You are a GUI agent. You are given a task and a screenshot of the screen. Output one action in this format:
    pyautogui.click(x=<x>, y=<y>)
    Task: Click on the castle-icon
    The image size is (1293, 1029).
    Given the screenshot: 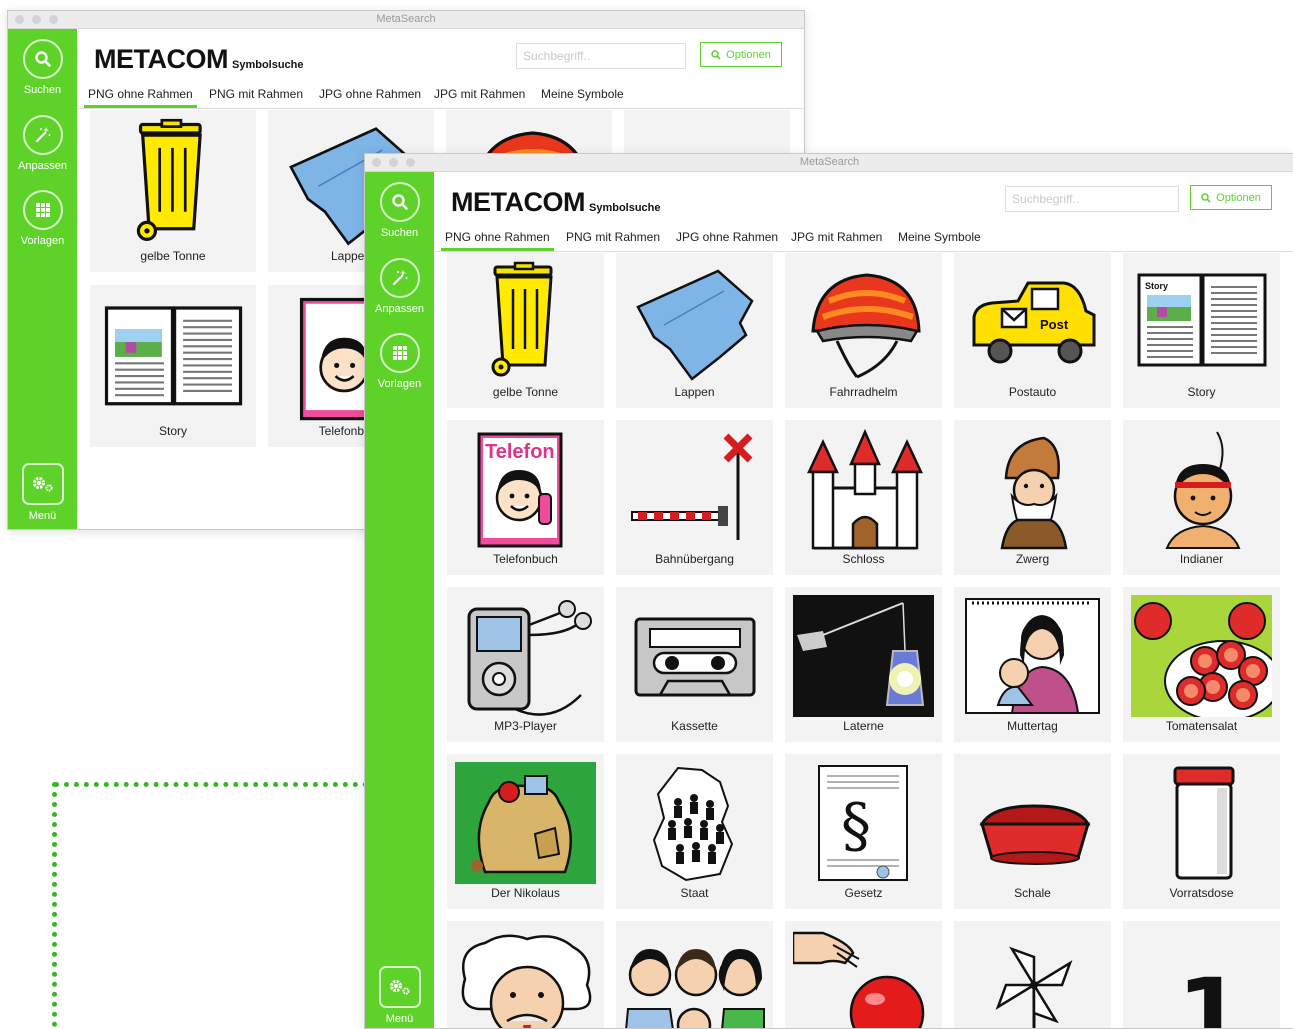 What is the action you would take?
    pyautogui.click(x=865, y=489)
    